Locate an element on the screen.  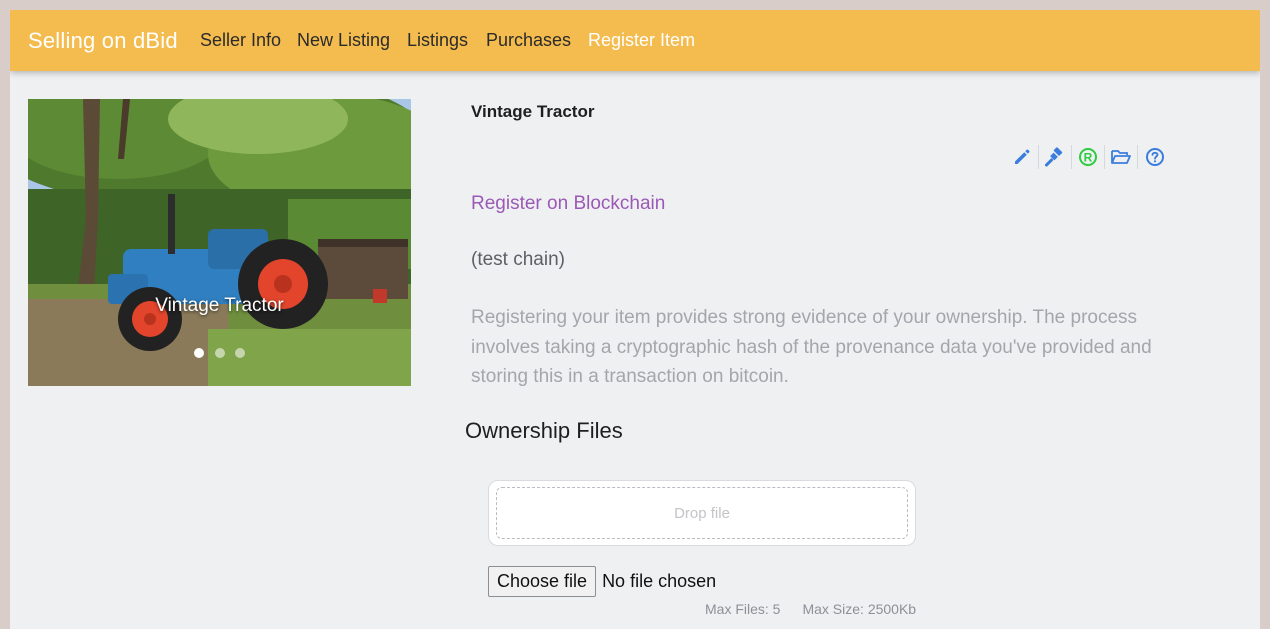
nav-listings: Listings is located at coordinates (437, 40).